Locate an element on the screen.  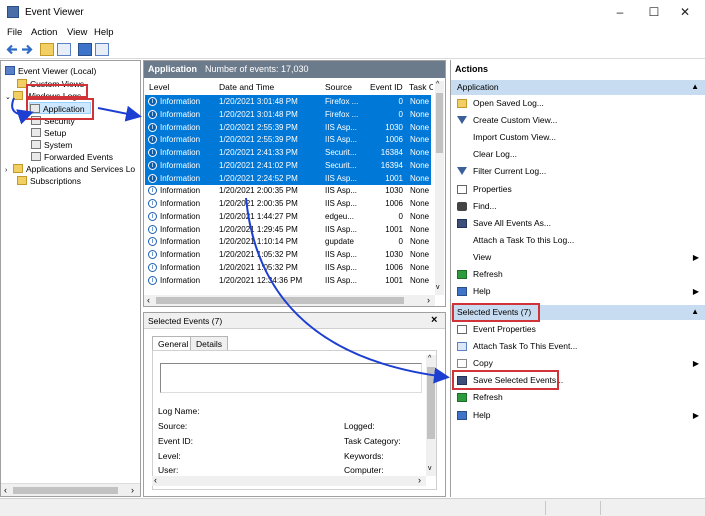
arrow-application-to-list is located at coordinates (119, 113).